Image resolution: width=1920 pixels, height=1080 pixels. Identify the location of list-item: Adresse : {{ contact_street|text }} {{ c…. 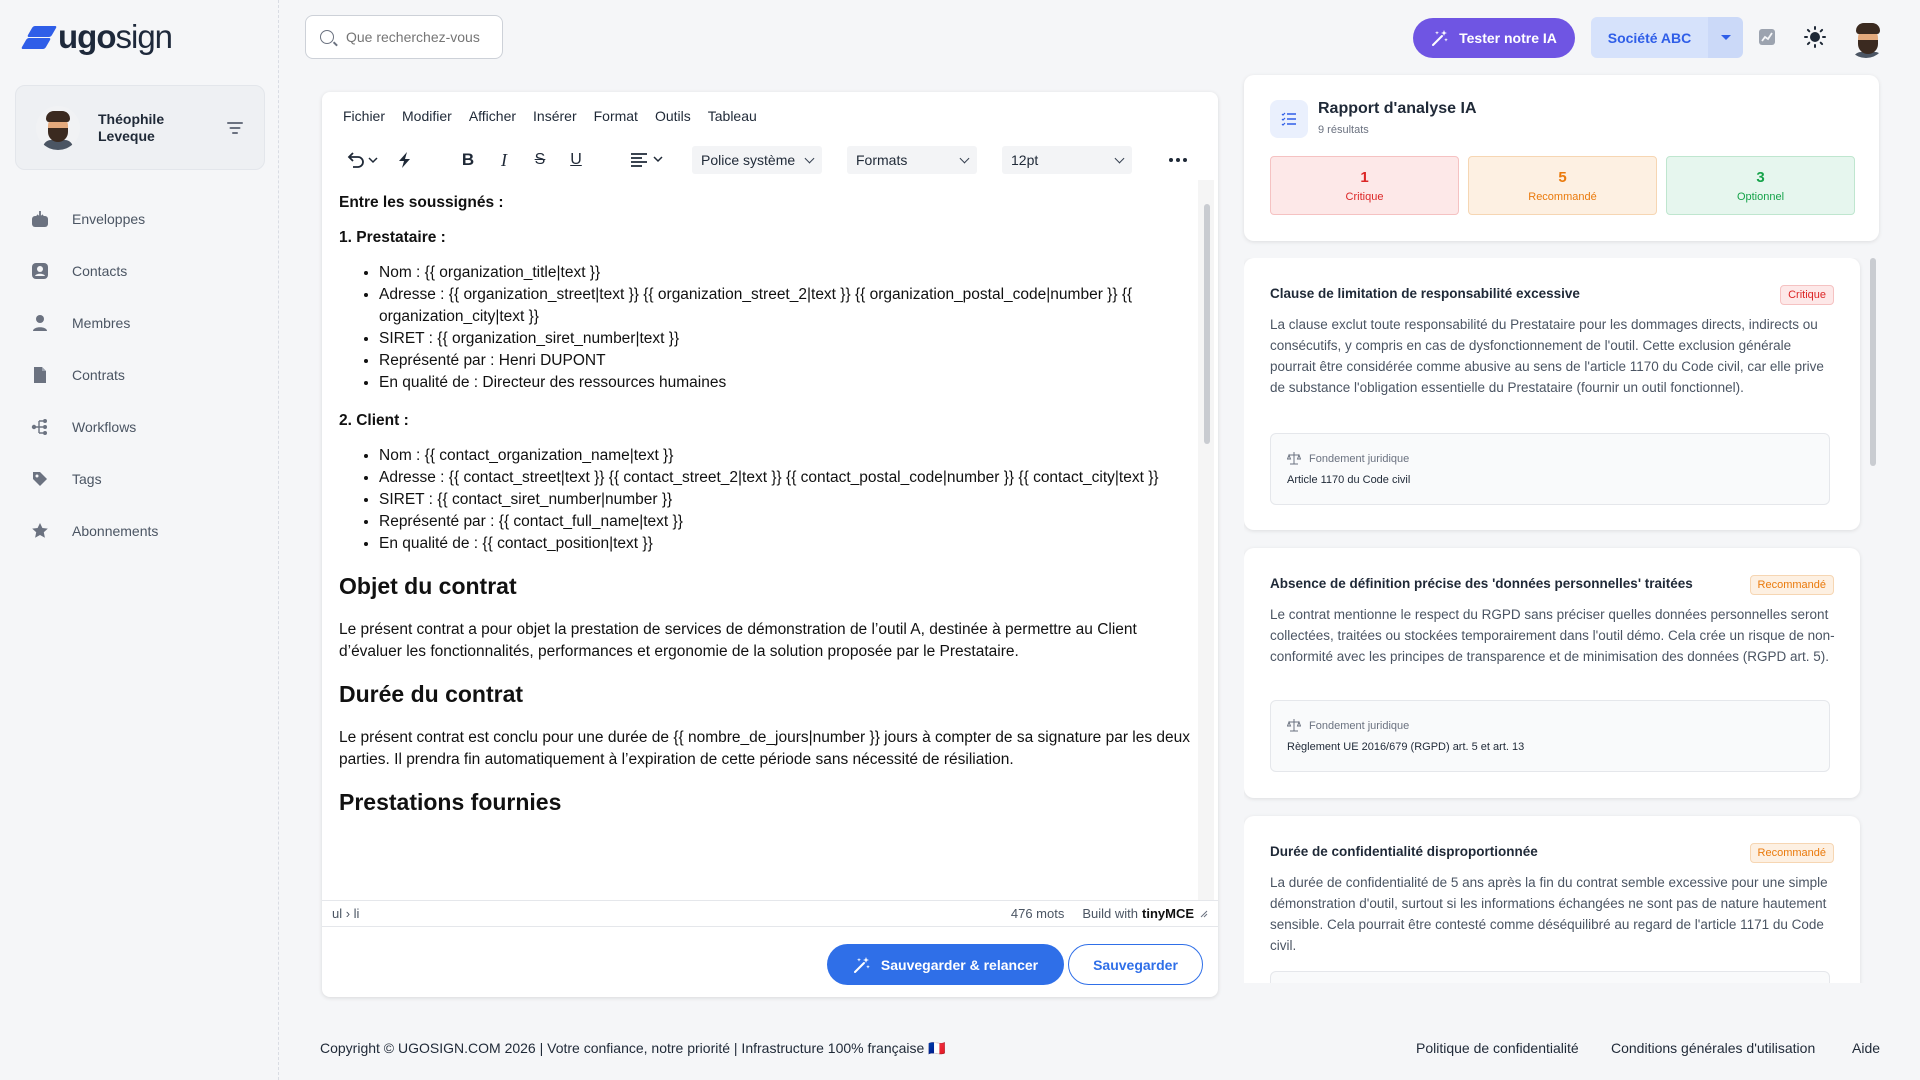
(785, 478).